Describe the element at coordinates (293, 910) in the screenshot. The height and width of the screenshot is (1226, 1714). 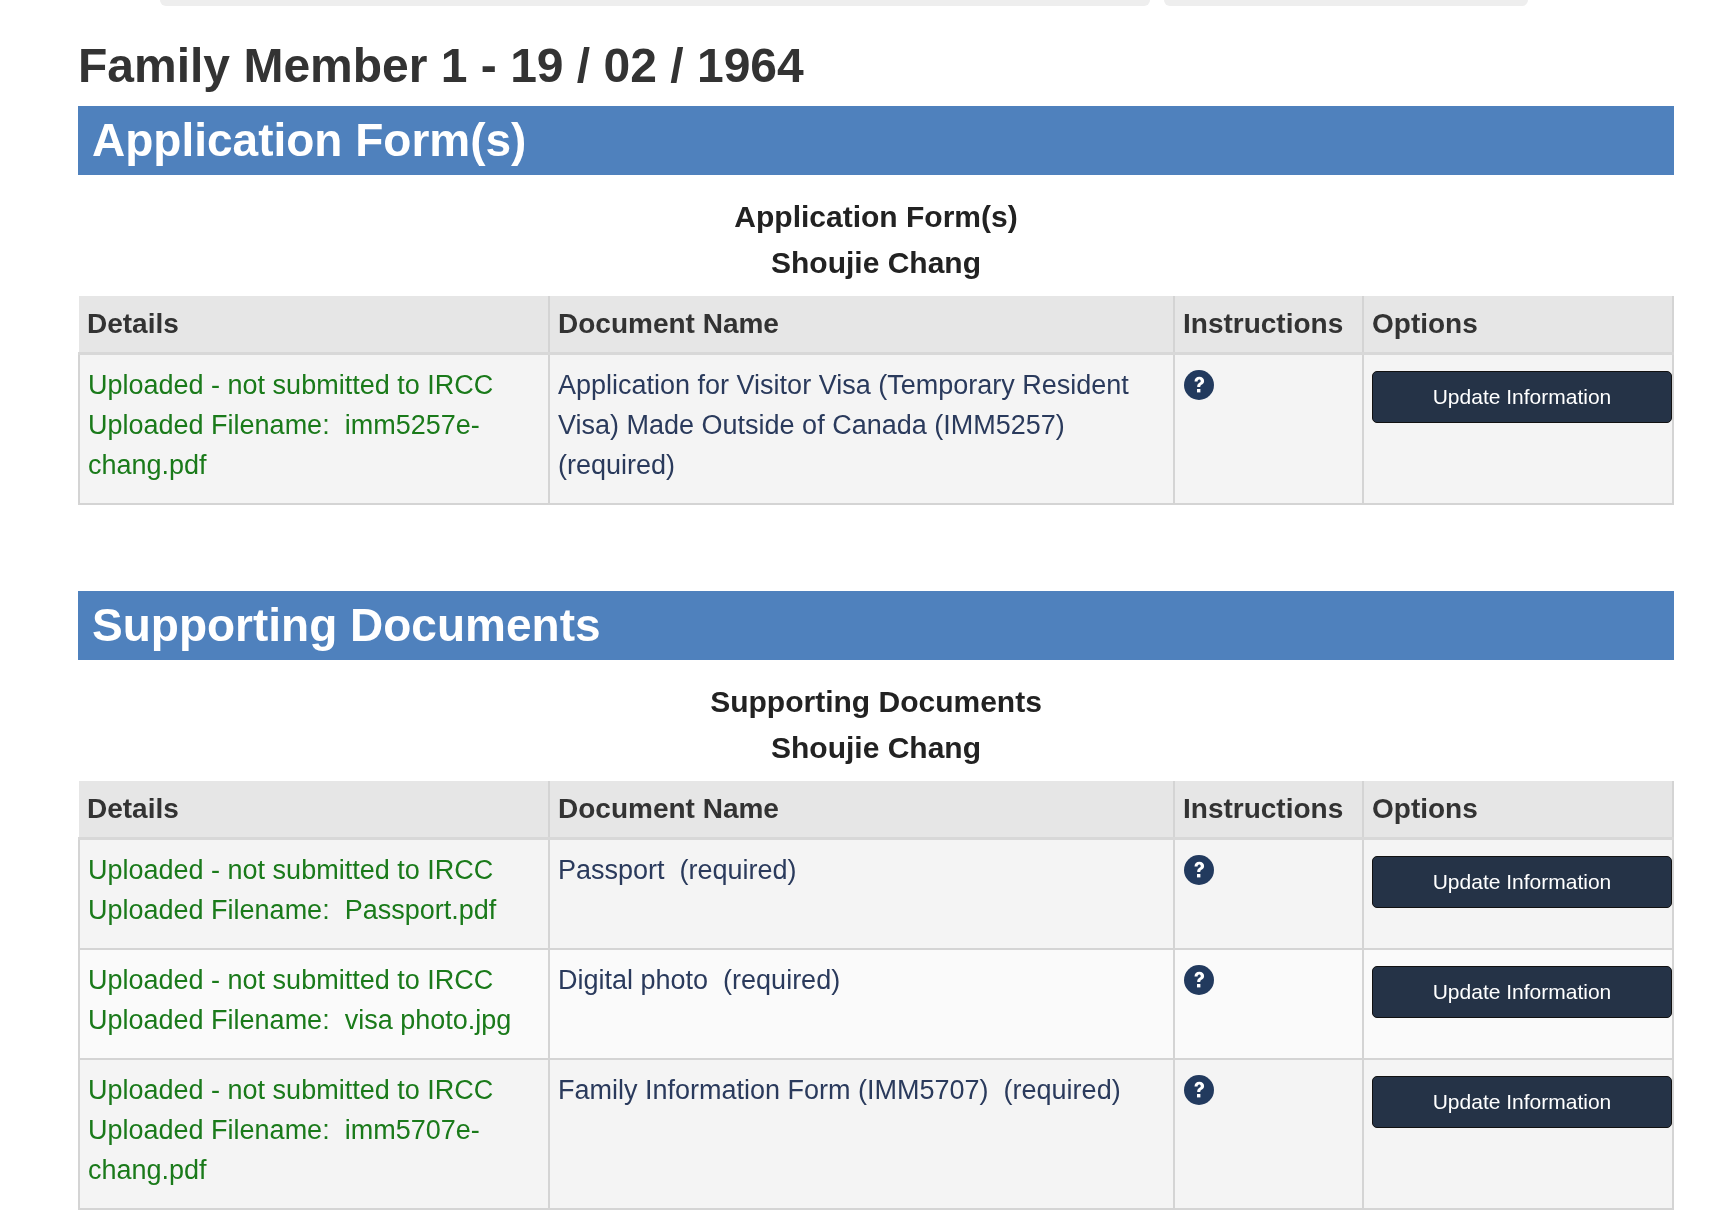
I see `uploaded-filename: Uploaded Filename: Passport.pdf` at that location.